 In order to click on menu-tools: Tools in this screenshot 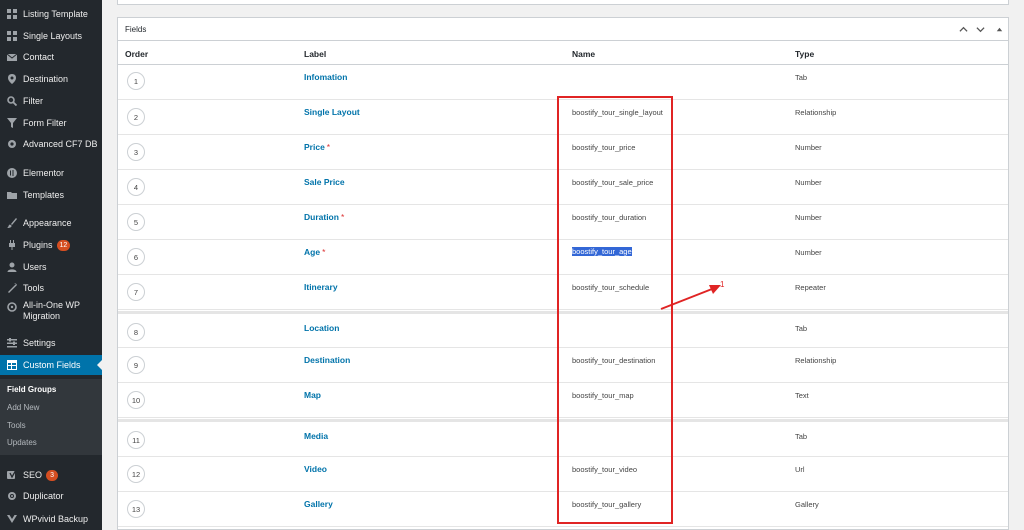, I will do `click(51, 288)`.